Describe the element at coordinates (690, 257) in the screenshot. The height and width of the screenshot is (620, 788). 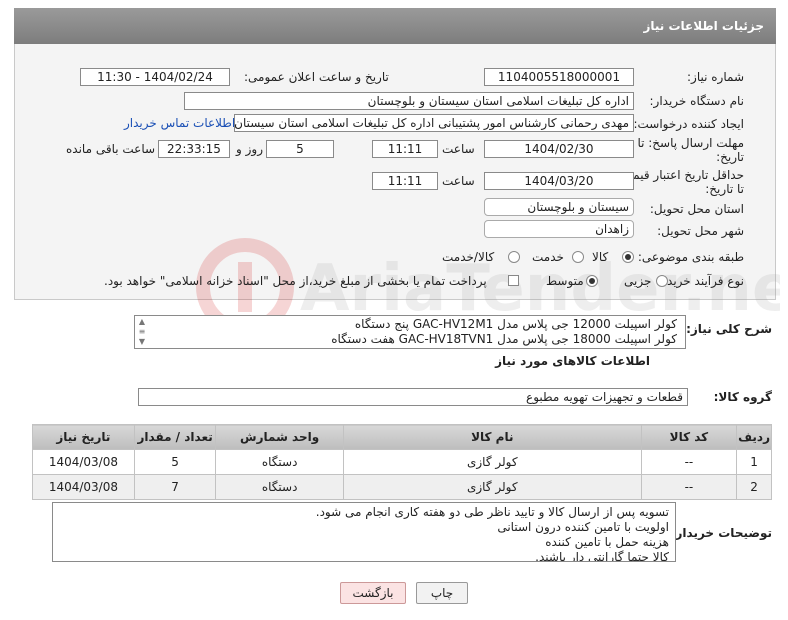
I see `category-label: طبقه بندی موضوعی:` at that location.